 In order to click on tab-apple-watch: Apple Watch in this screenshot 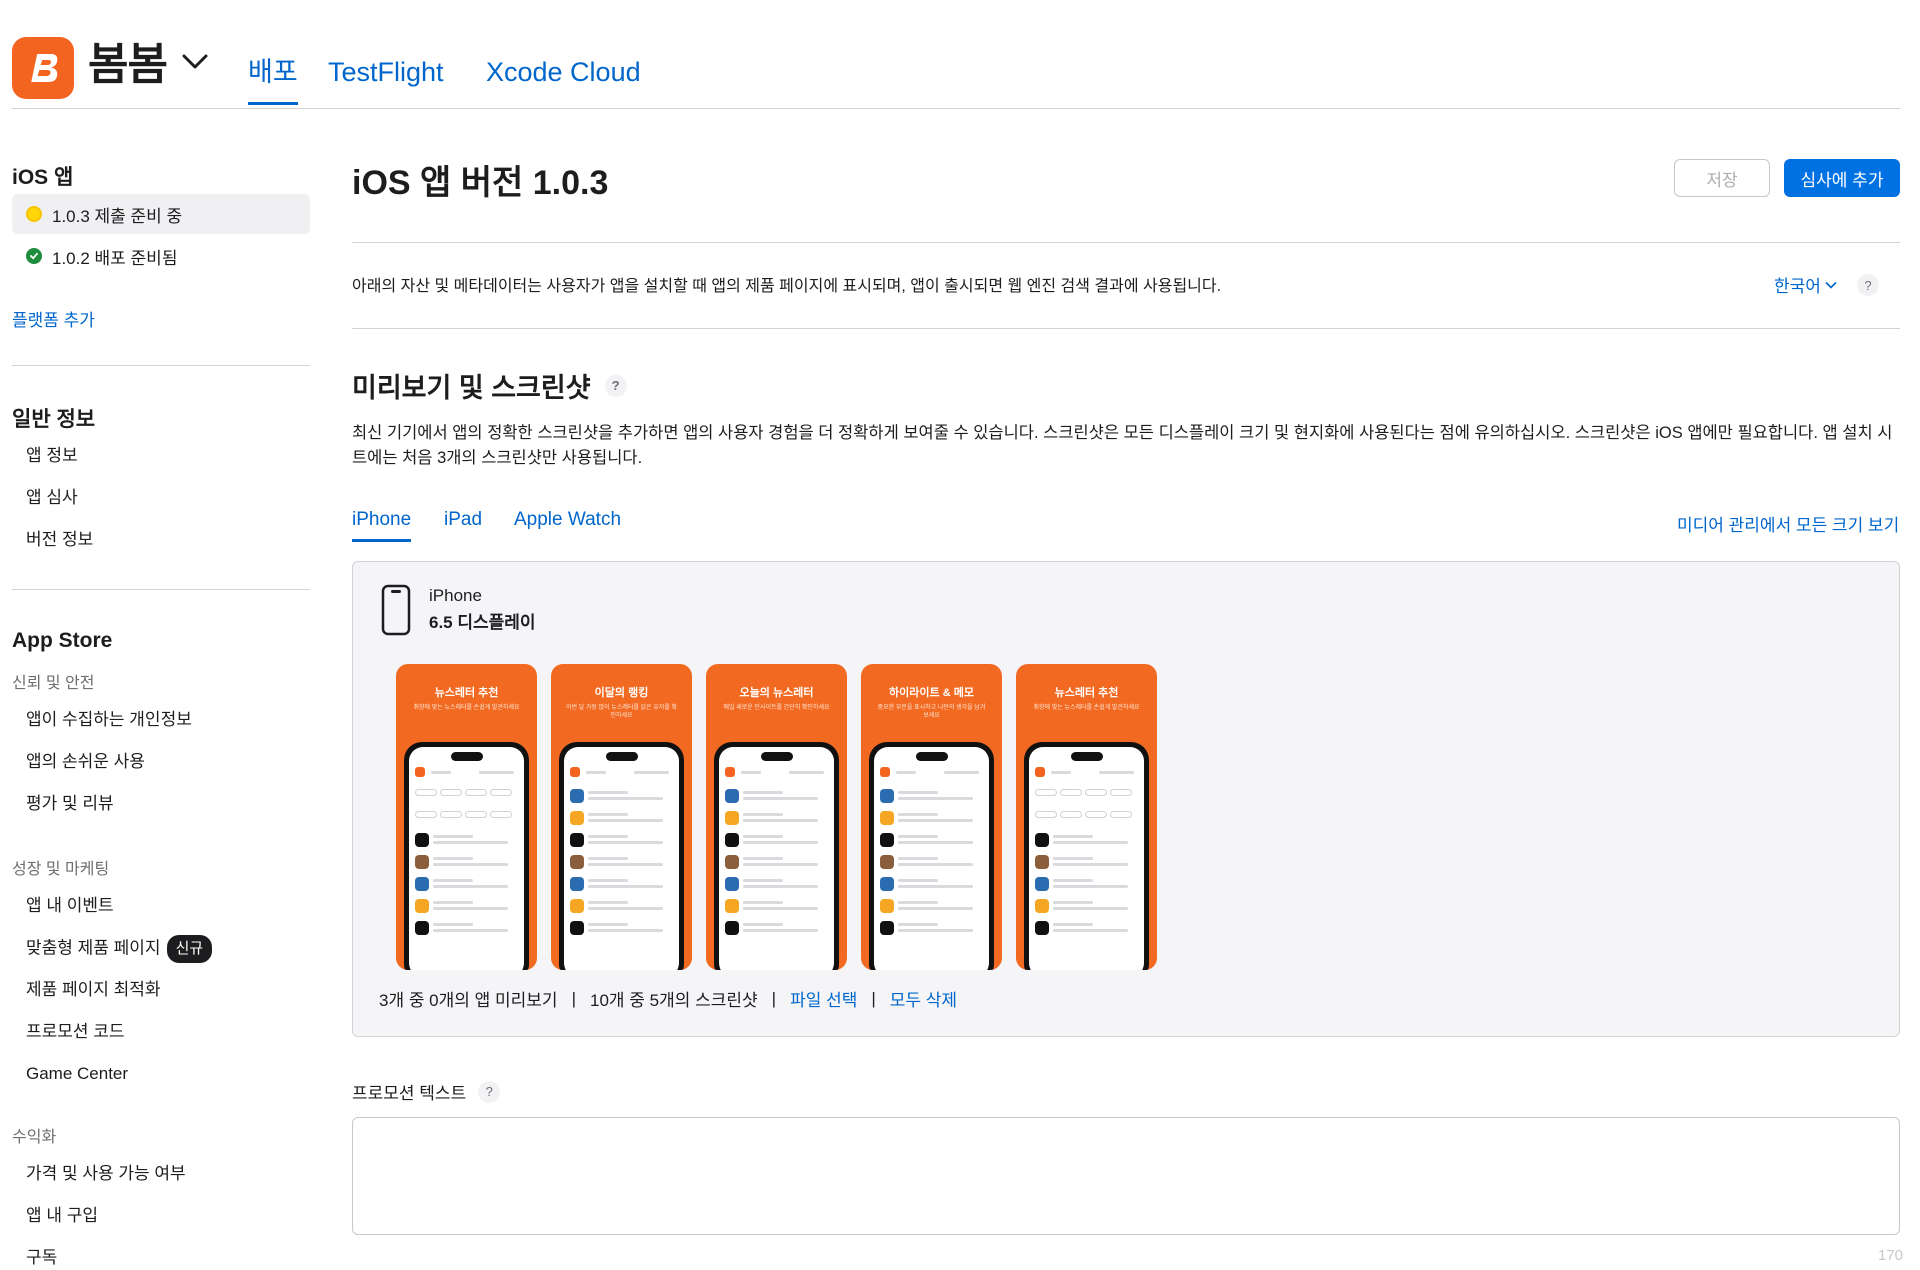, I will do `click(567, 520)`.